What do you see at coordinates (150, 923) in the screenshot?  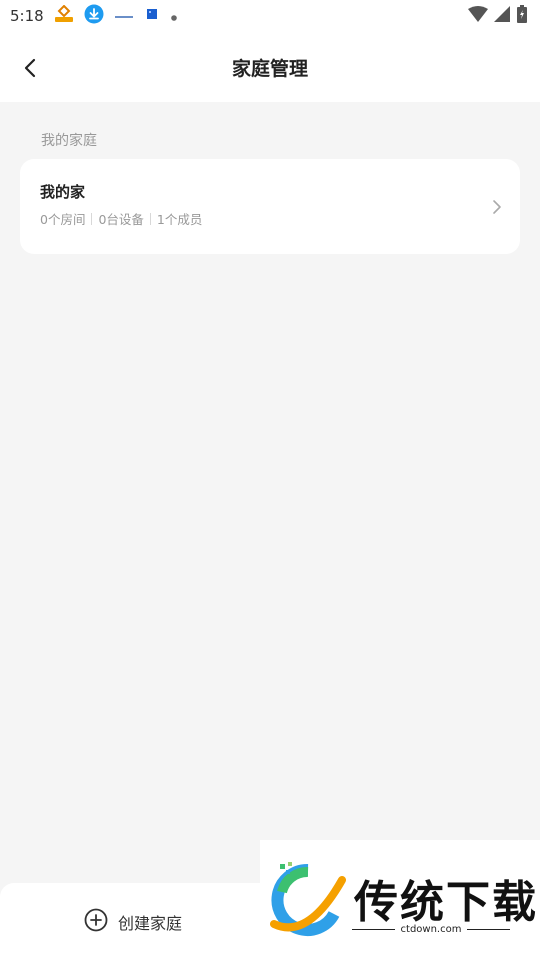 I see `create-home-label: 创建家庭` at bounding box center [150, 923].